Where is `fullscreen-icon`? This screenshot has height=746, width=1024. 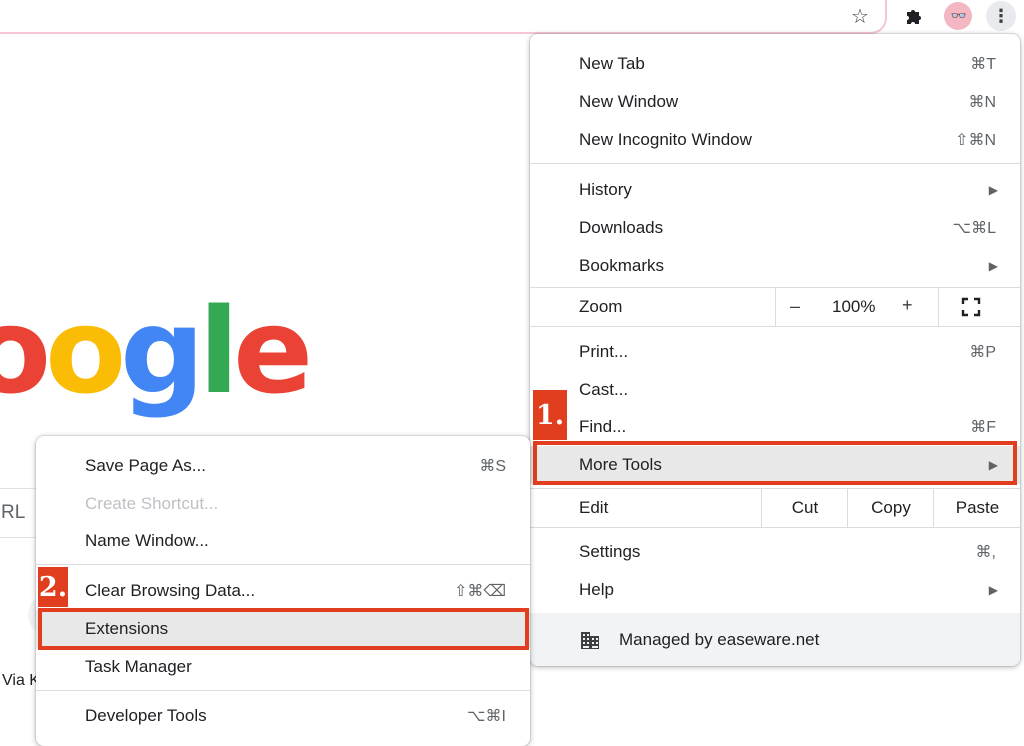 fullscreen-icon is located at coordinates (971, 307).